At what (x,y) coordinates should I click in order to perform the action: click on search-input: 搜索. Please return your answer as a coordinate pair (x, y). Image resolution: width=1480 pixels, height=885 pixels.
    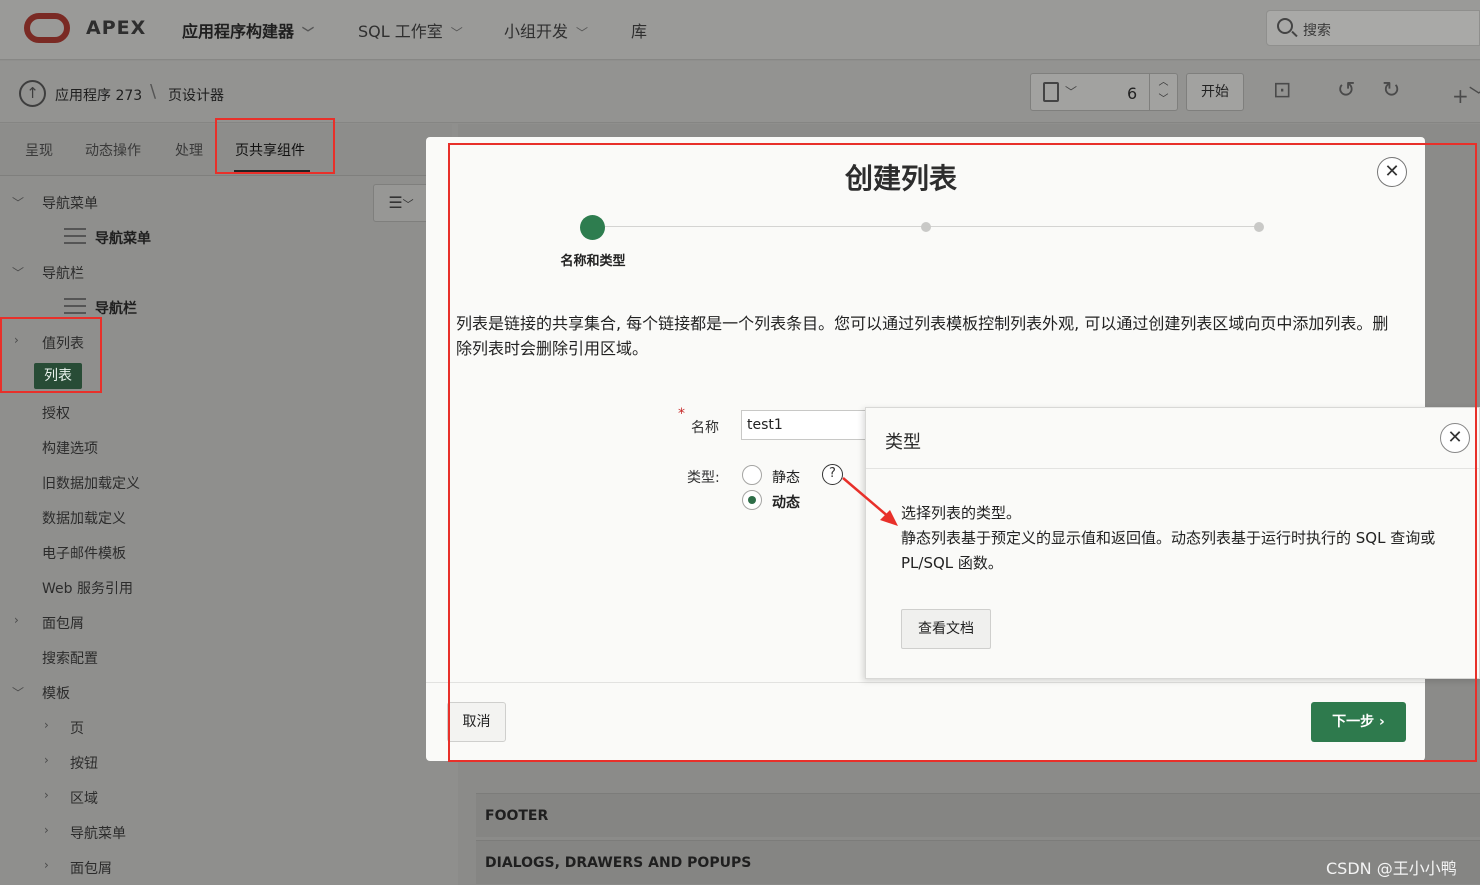
    Looking at the image, I should click on (1373, 28).